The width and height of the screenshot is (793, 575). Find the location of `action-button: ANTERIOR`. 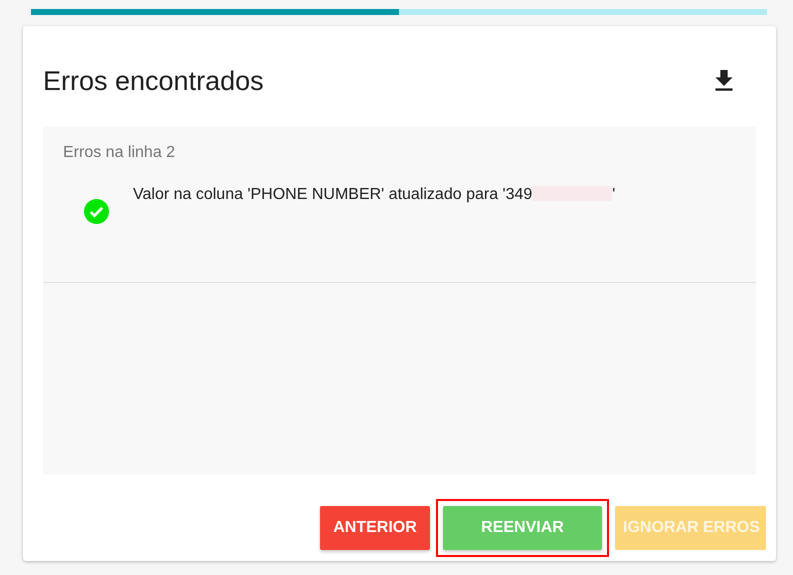

action-button: ANTERIOR is located at coordinates (375, 528).